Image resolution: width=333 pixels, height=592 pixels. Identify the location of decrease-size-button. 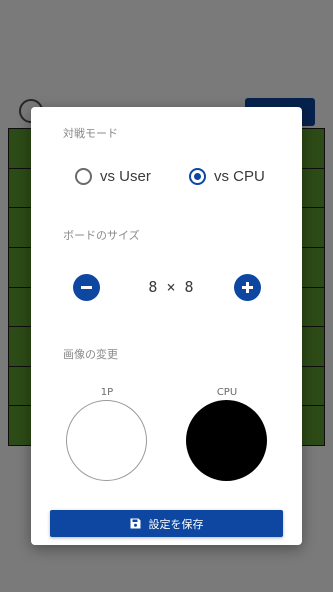
(86, 287).